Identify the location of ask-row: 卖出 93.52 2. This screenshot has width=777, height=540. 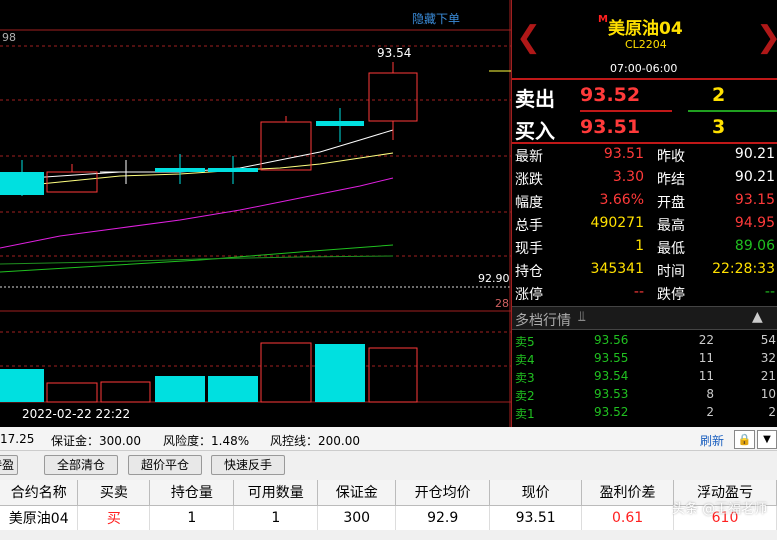
(644, 95).